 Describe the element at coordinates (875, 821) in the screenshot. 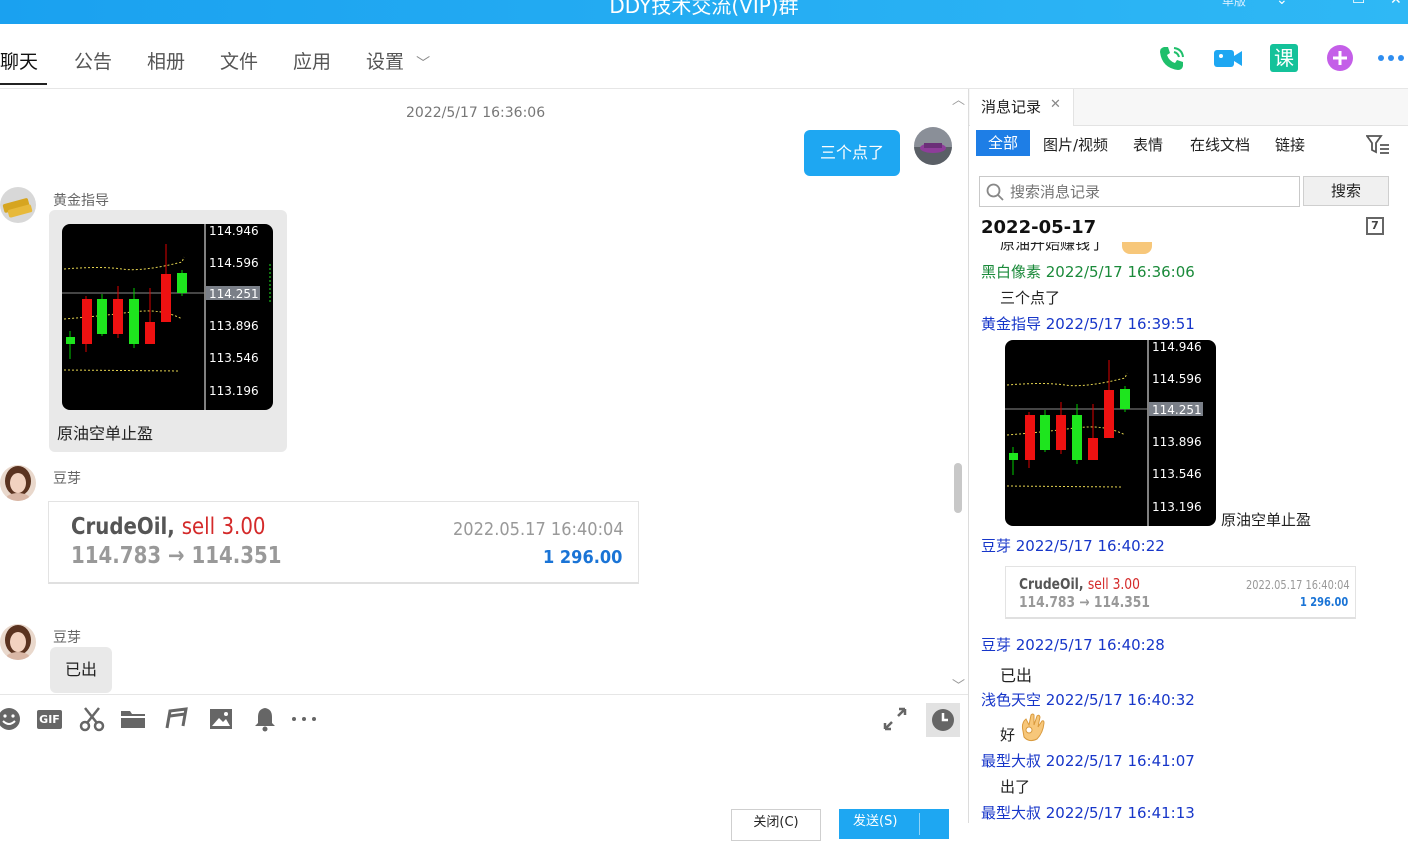

I see `send-button-label: 发送(S)` at that location.